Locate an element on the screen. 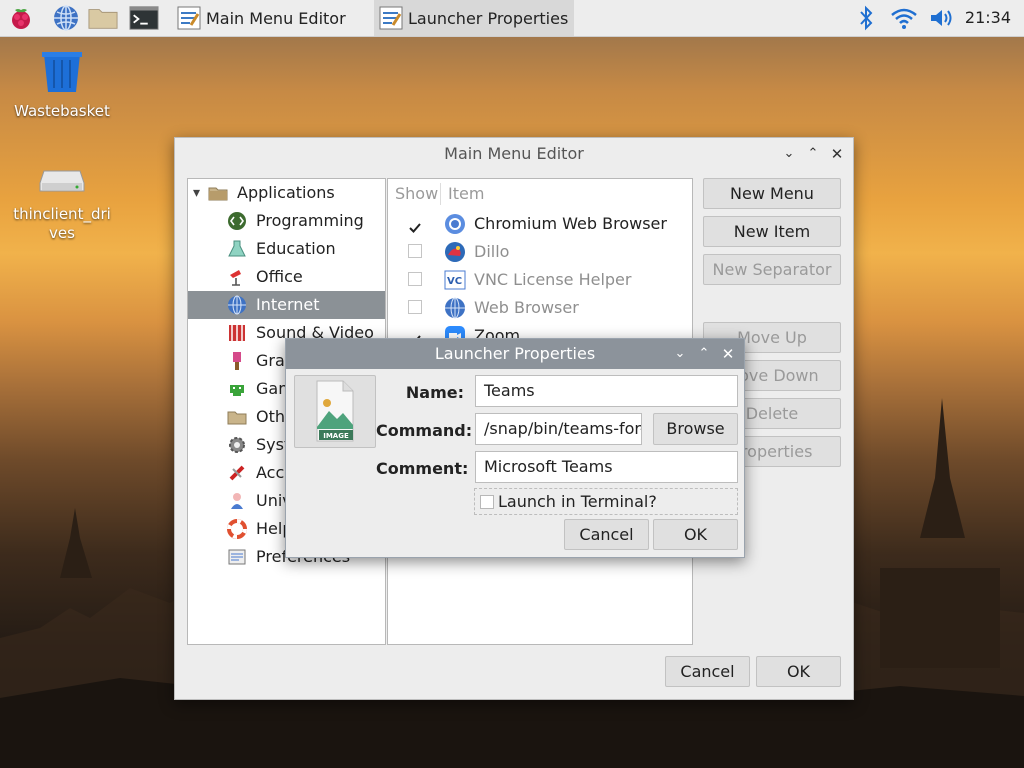 This screenshot has width=1024, height=768. education-icon is located at coordinates (237, 249).